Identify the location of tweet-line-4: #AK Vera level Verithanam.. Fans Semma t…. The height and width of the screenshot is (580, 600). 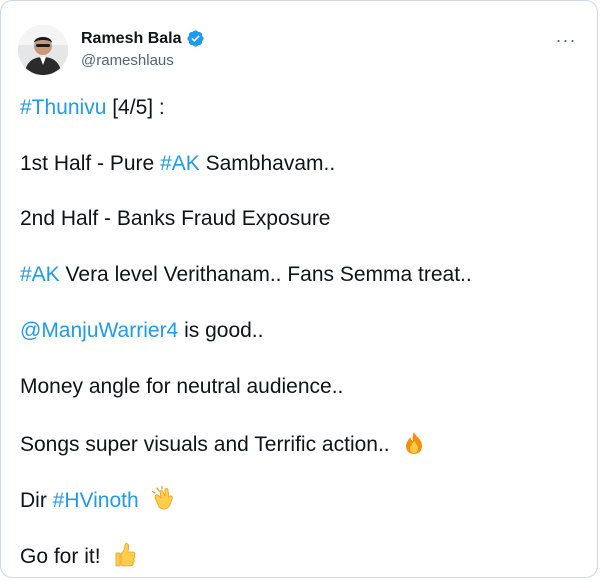
(246, 275).